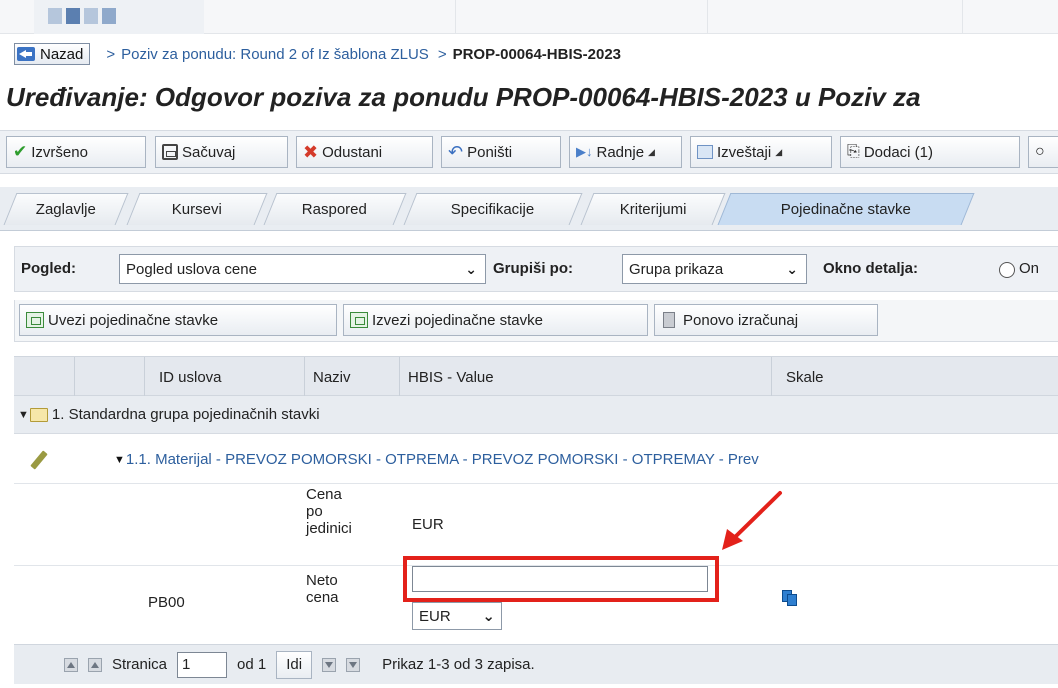 This screenshot has width=1058, height=688. What do you see at coordinates (71, 664) in the screenshot?
I see `first-page-icon` at bounding box center [71, 664].